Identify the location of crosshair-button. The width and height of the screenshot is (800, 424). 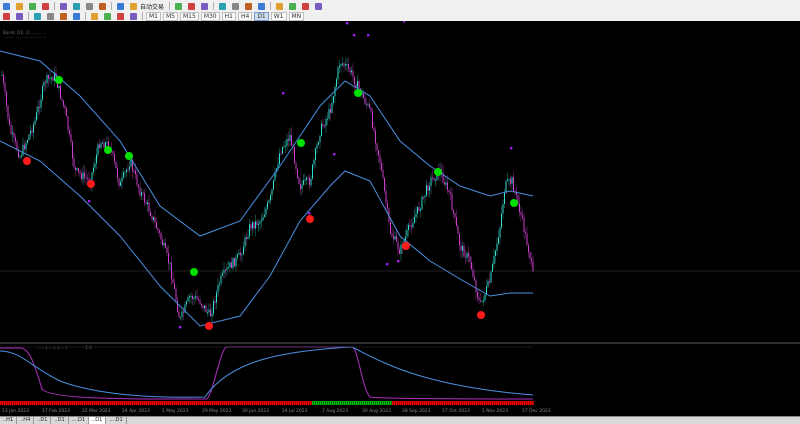
(19, 16).